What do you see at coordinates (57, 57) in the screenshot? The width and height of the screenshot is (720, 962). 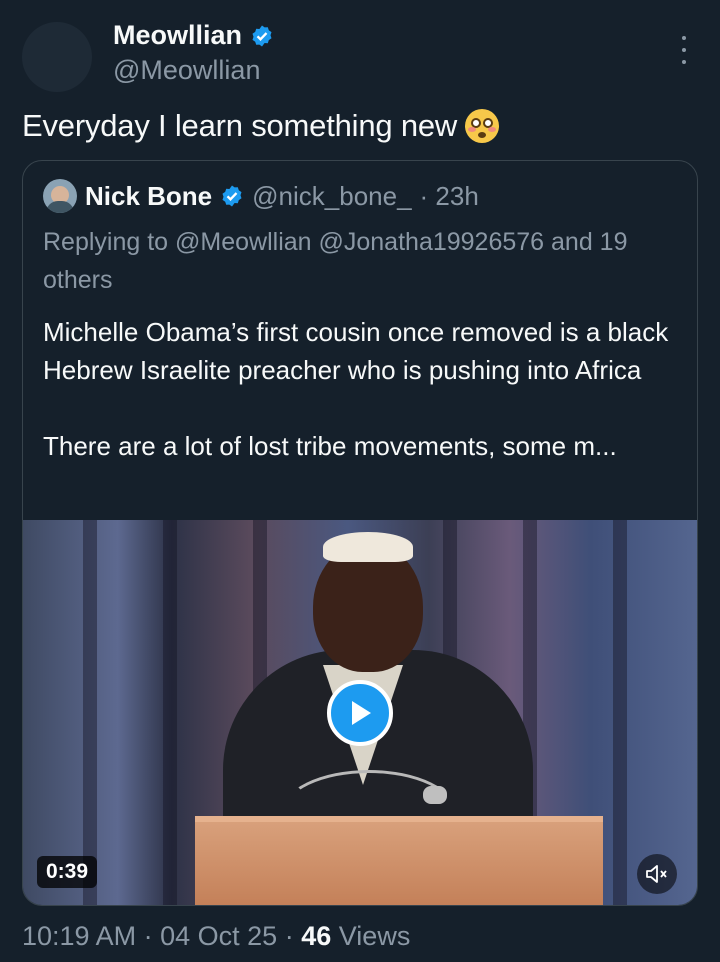 I see `author-avatar` at bounding box center [57, 57].